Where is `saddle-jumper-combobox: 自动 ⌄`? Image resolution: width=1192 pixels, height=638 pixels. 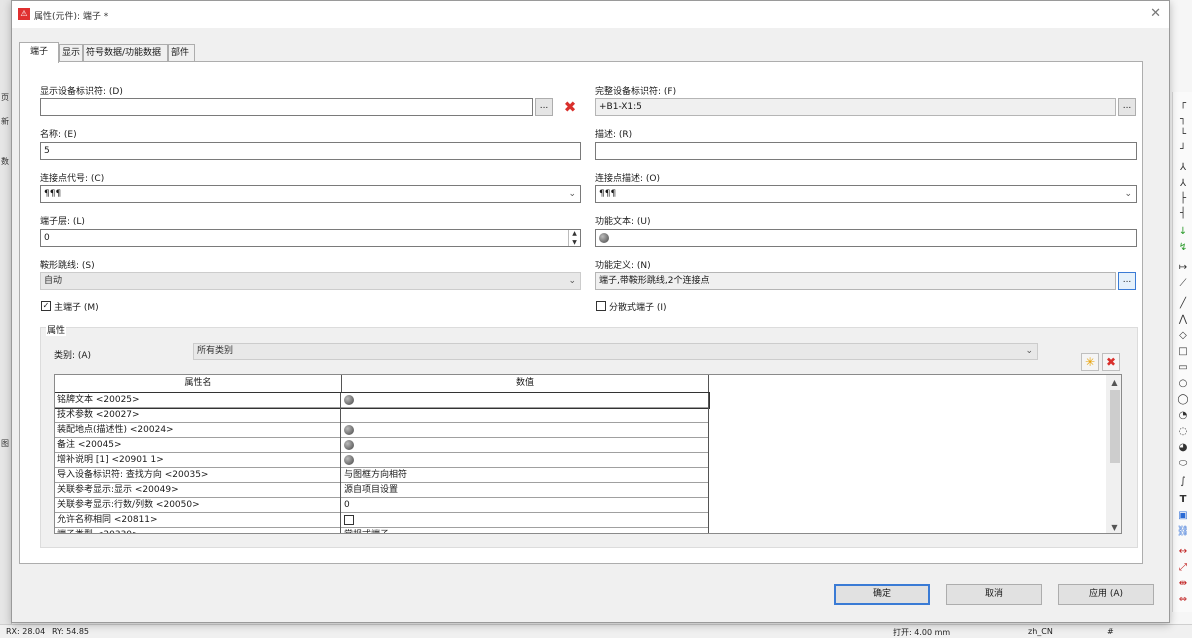 saddle-jumper-combobox: 自动 ⌄ is located at coordinates (310, 281).